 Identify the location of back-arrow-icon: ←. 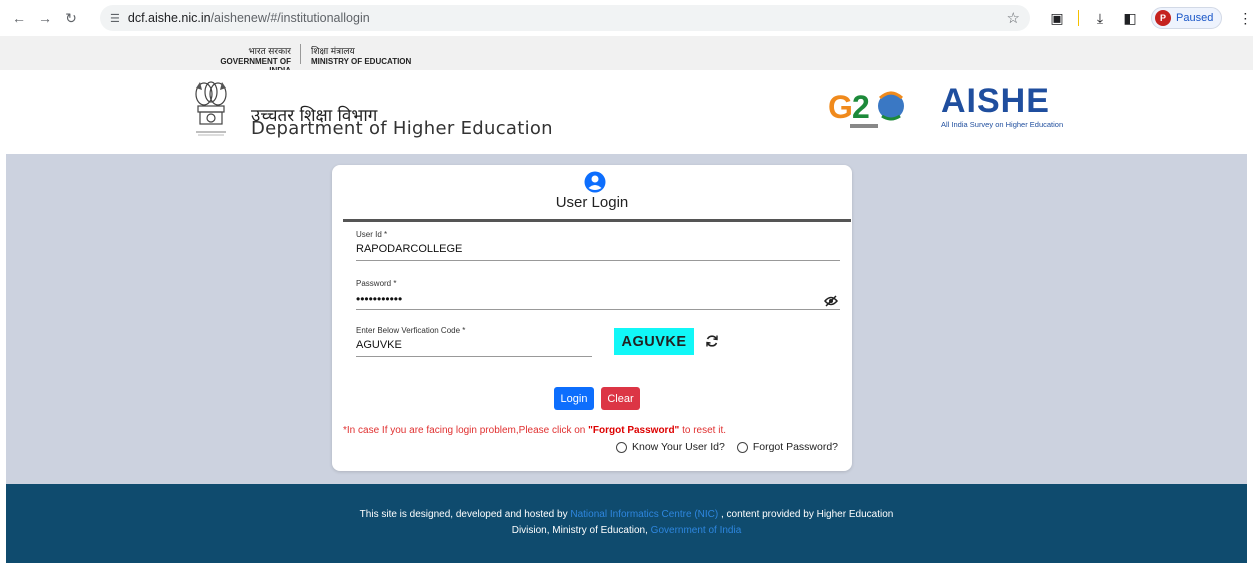
(19, 18).